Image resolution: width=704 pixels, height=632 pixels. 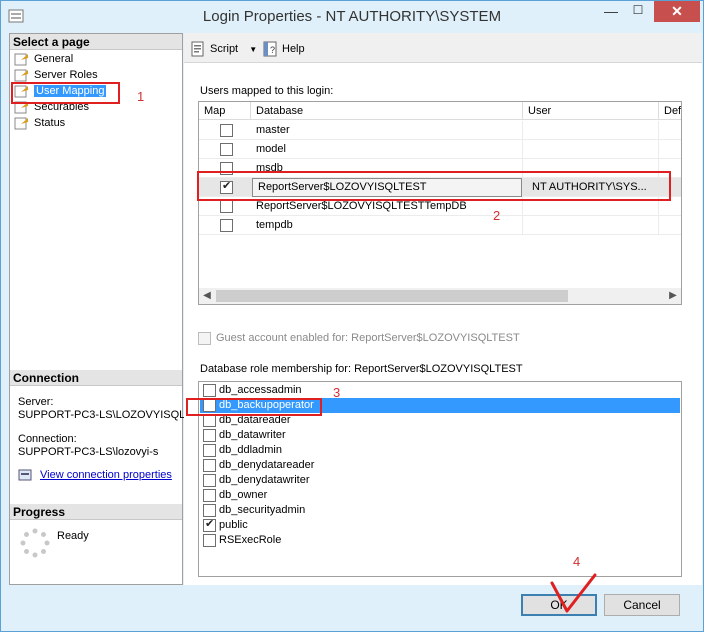 I want to click on list-item: db_denydatawriter, so click(x=440, y=480).